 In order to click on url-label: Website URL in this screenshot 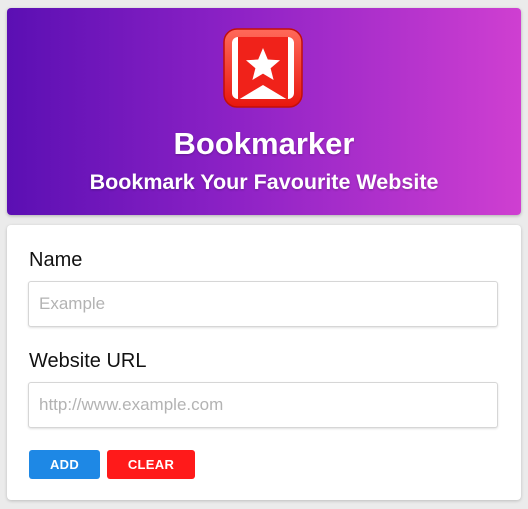, I will do `click(88, 361)`.